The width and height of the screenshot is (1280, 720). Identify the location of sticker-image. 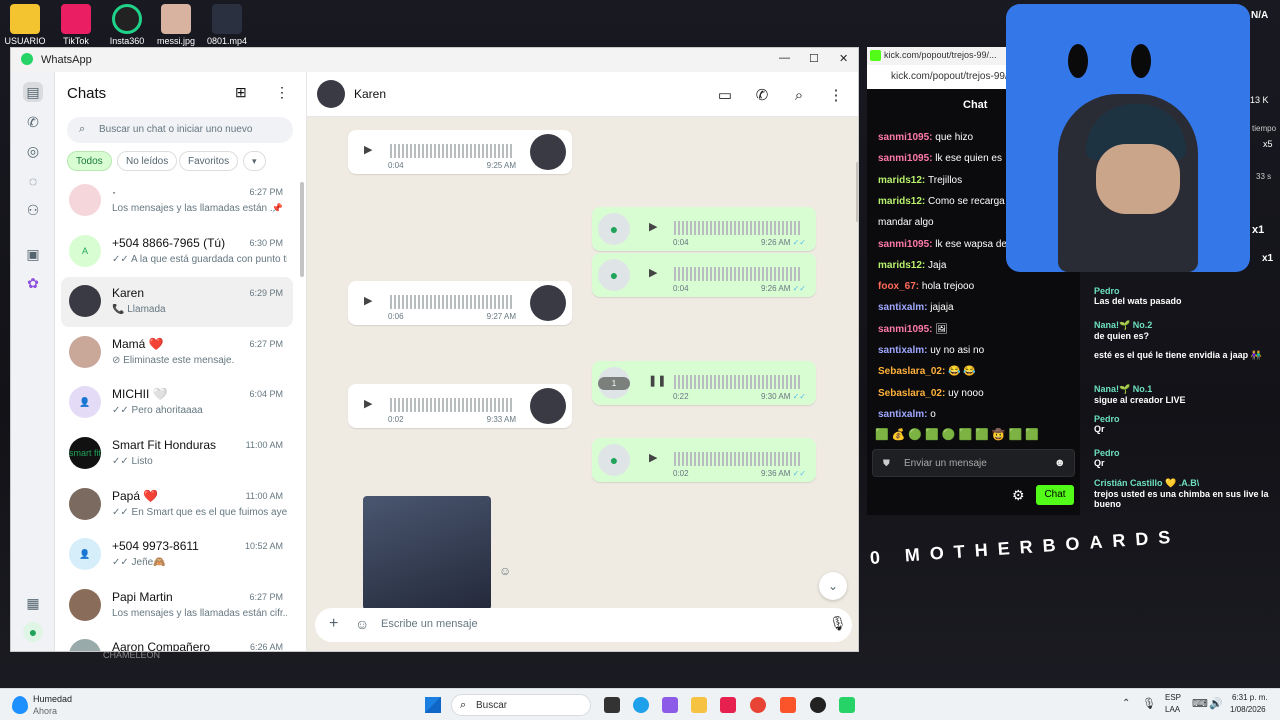
(427, 553).